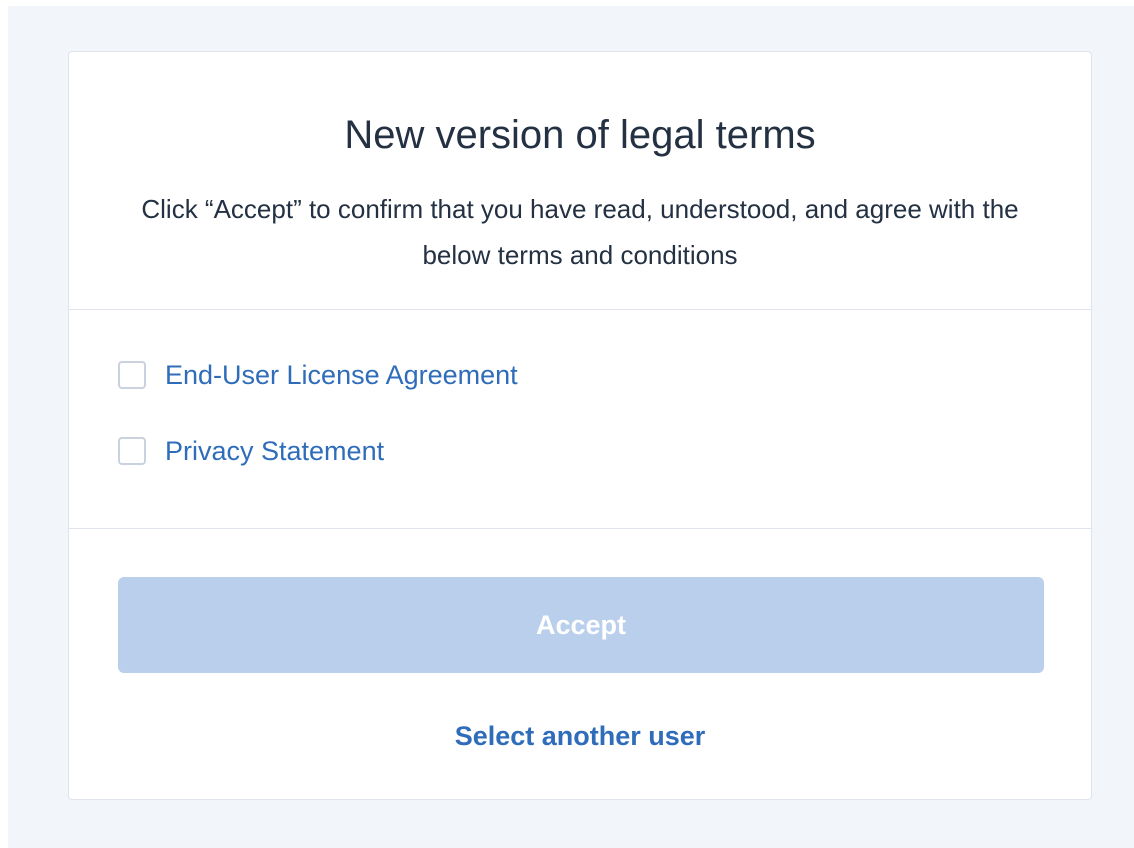  Describe the element at coordinates (132, 451) in the screenshot. I see `privacy-checkbox` at that location.